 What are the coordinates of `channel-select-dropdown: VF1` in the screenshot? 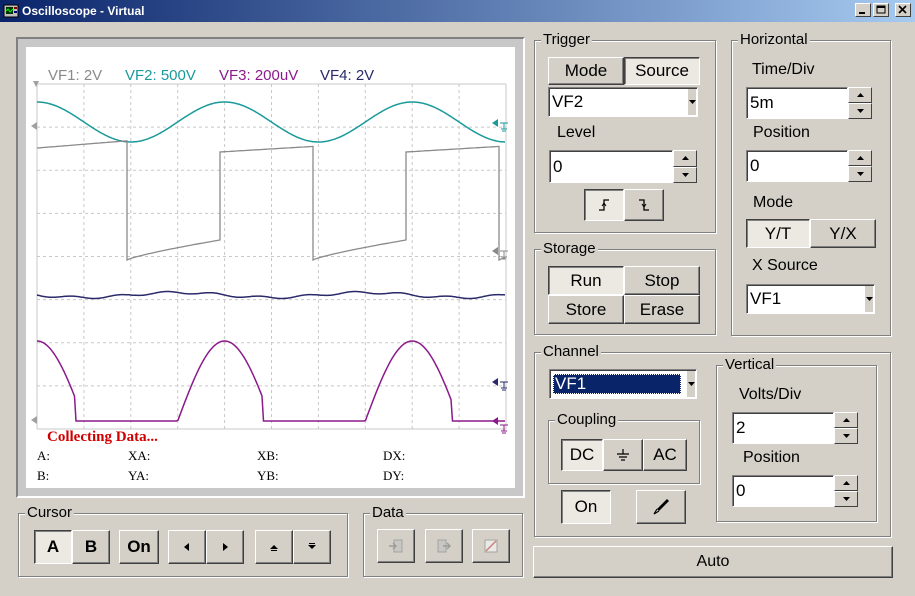 It's located at (623, 384).